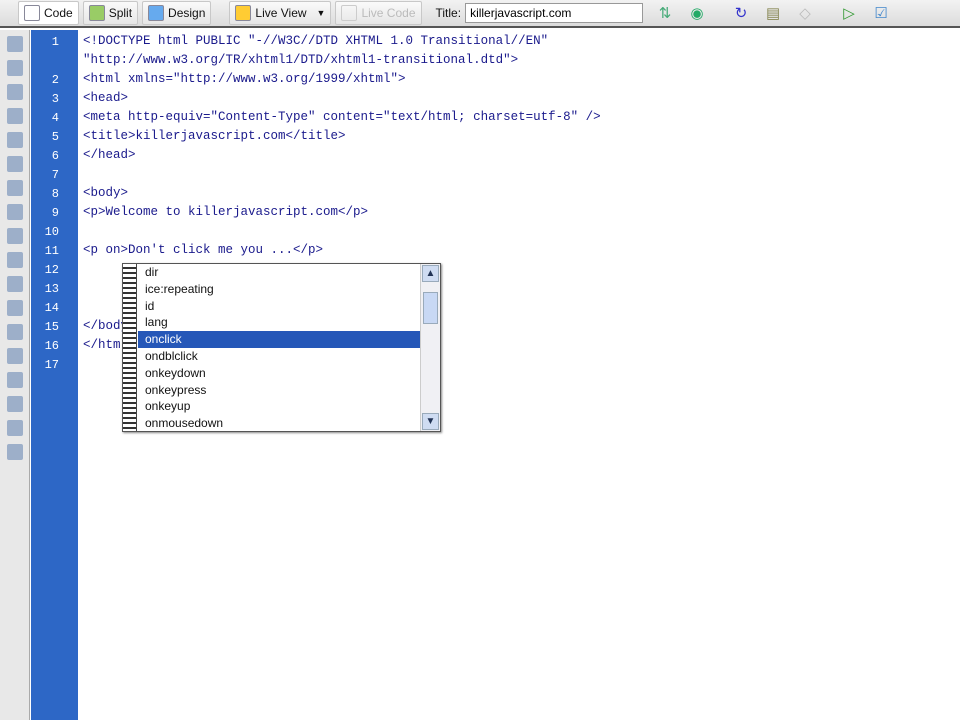 The height and width of the screenshot is (720, 960). Describe the element at coordinates (106, 193) in the screenshot. I see `code-line: <body>` at that location.